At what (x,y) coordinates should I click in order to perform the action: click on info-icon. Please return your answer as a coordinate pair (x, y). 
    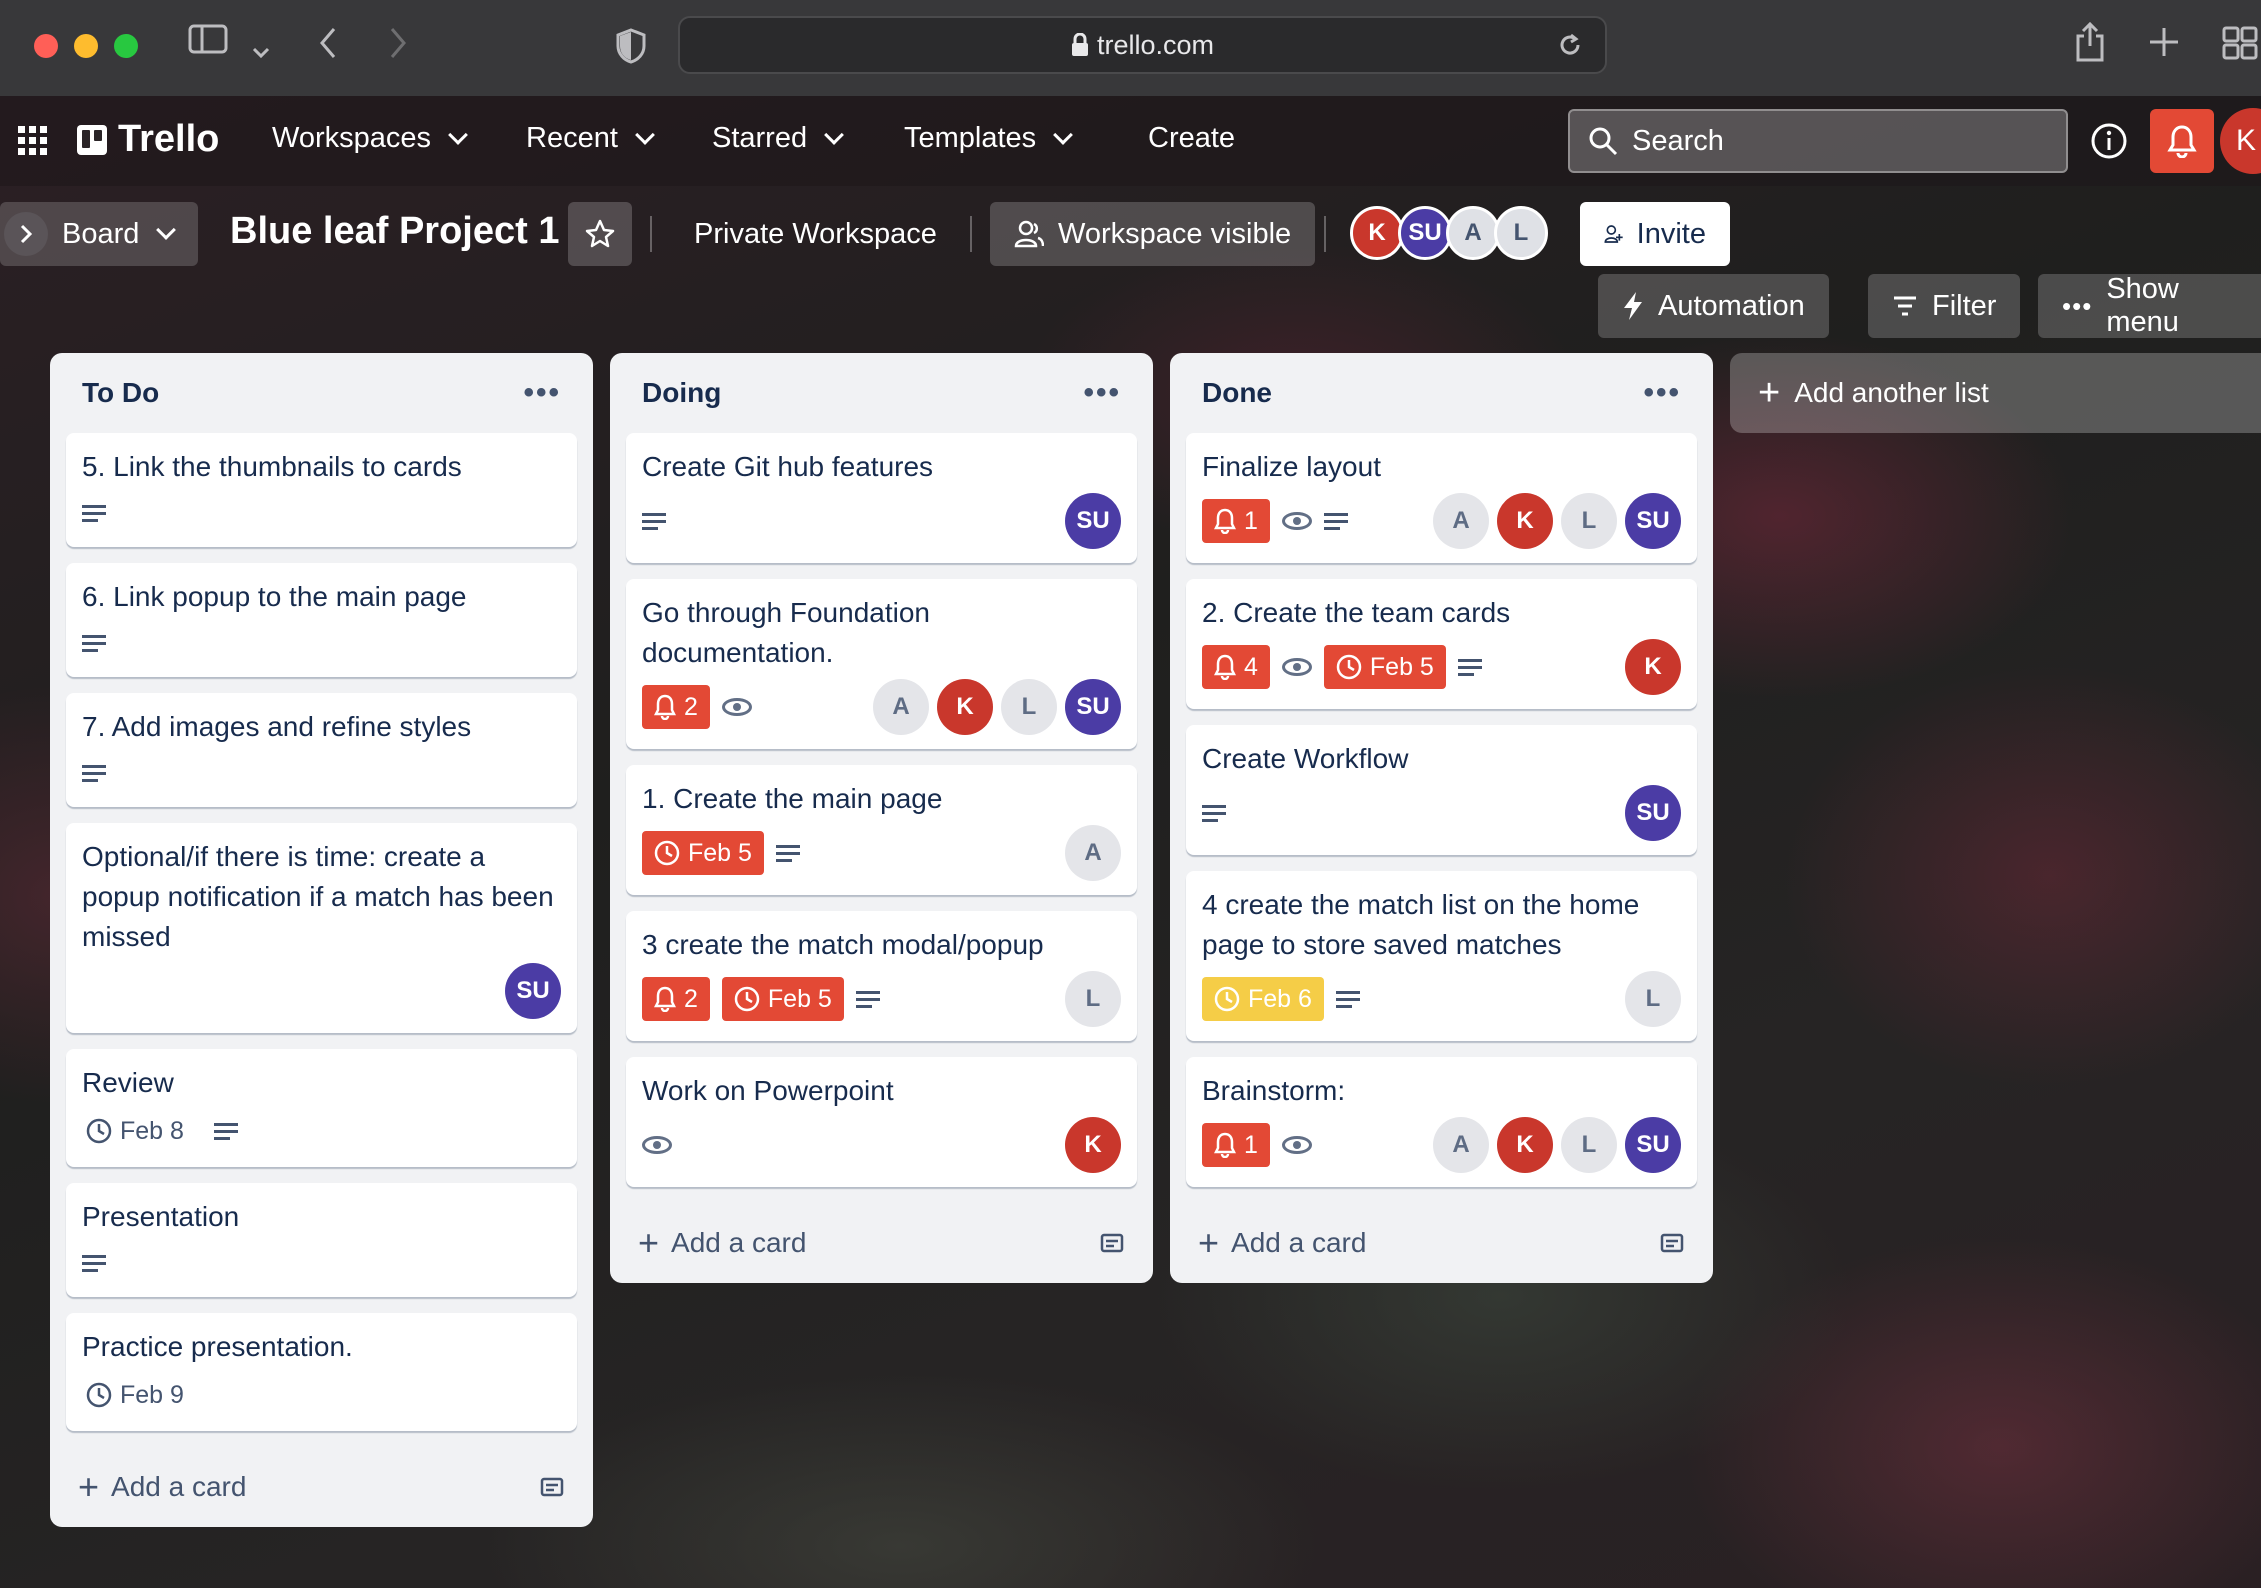
    Looking at the image, I should click on (2109, 141).